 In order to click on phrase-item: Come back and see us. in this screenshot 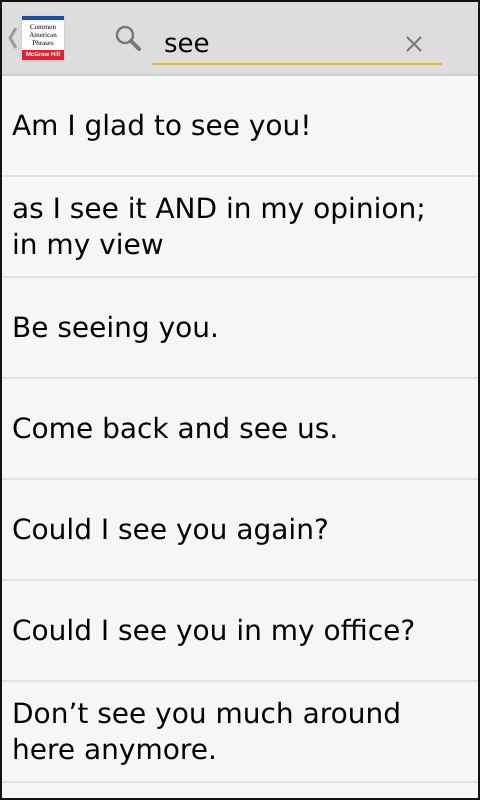, I will do `click(175, 428)`.